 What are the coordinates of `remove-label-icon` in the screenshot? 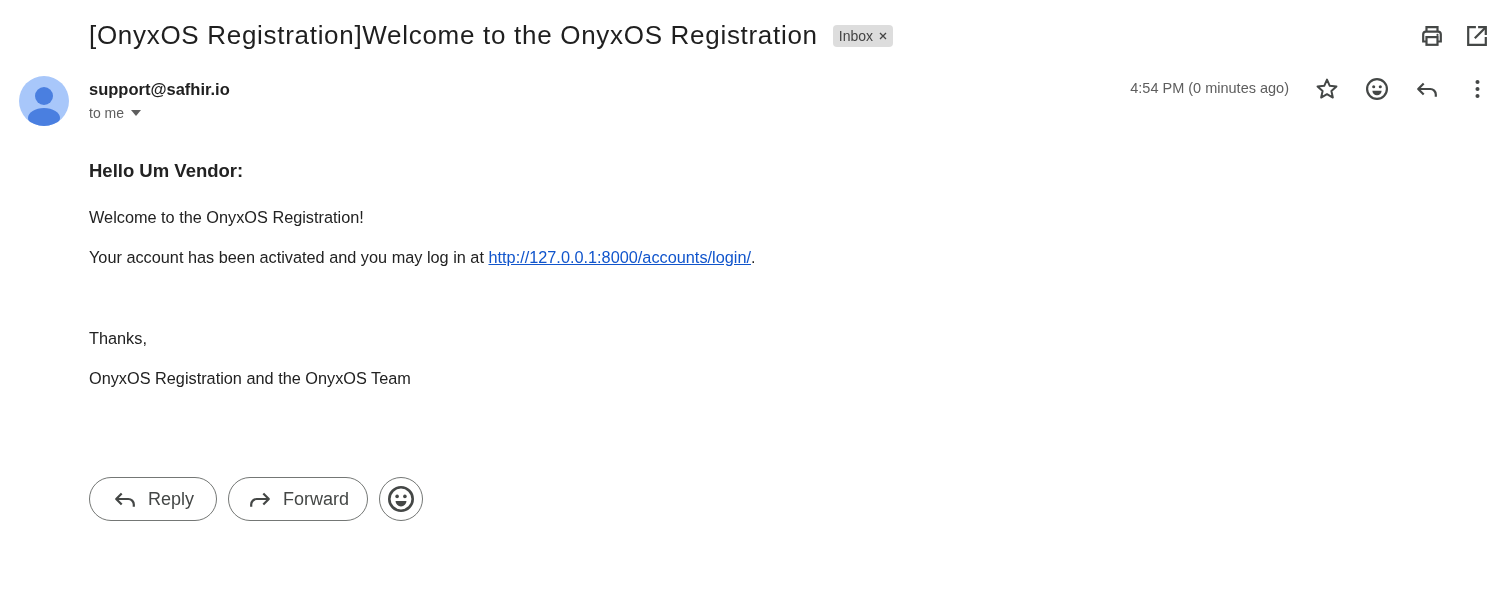 It's located at (883, 36).